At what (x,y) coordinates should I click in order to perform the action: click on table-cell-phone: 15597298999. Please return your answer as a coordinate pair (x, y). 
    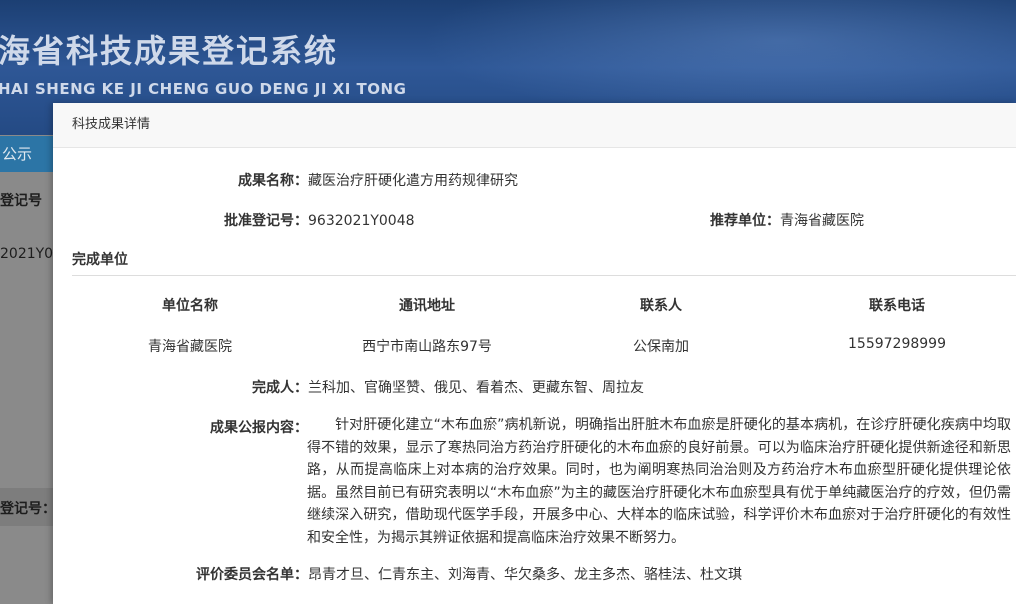
    Looking at the image, I should click on (897, 344).